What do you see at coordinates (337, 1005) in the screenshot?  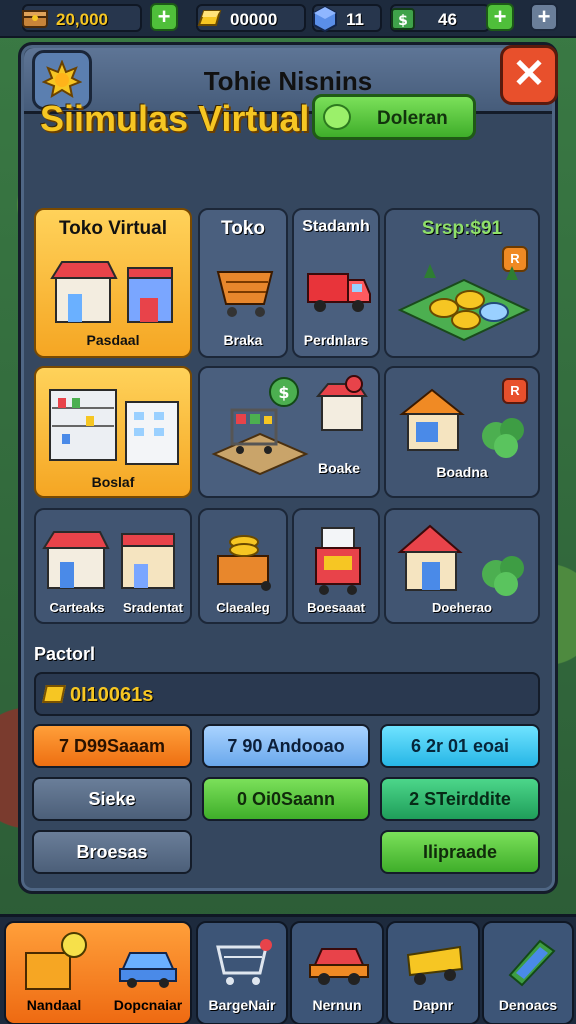 I see `nav-label: Nernun` at bounding box center [337, 1005].